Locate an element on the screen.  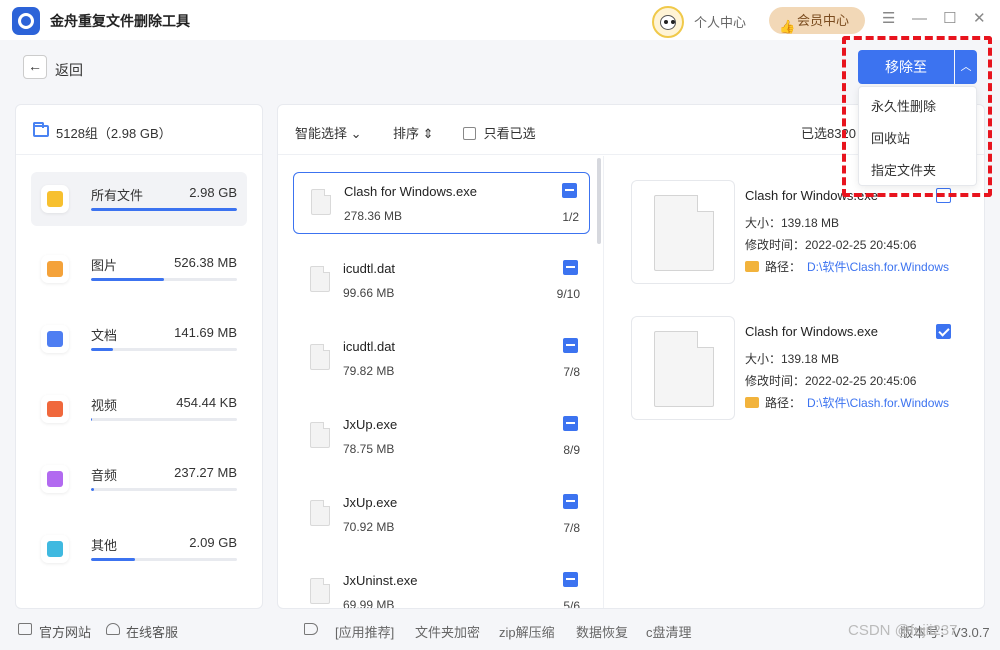
personal-center-link: 个人中心 is located at coordinates (720, 21).